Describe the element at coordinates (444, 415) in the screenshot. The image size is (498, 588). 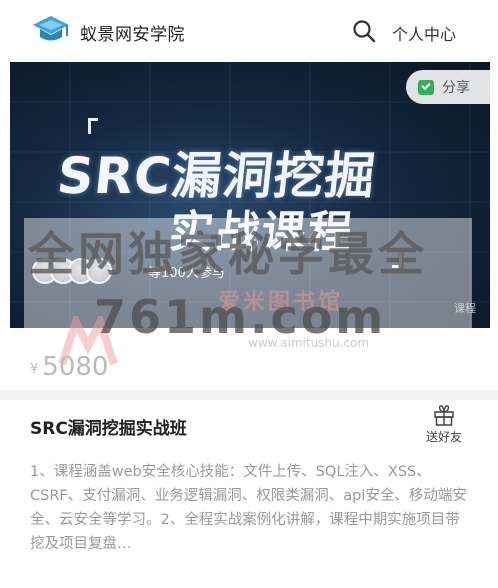
I see `gift-icon` at that location.